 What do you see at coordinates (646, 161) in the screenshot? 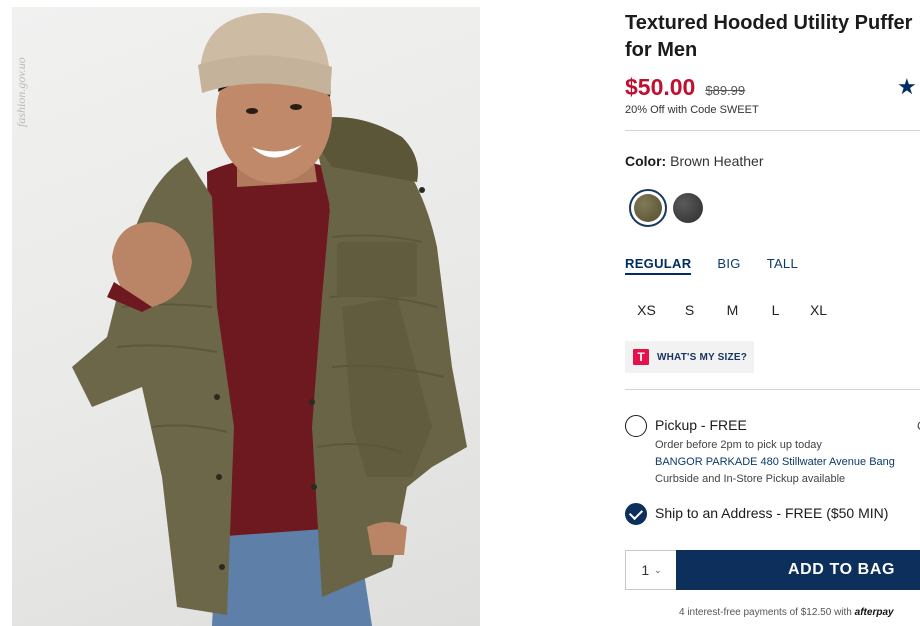
I see `color-label: Color:` at bounding box center [646, 161].